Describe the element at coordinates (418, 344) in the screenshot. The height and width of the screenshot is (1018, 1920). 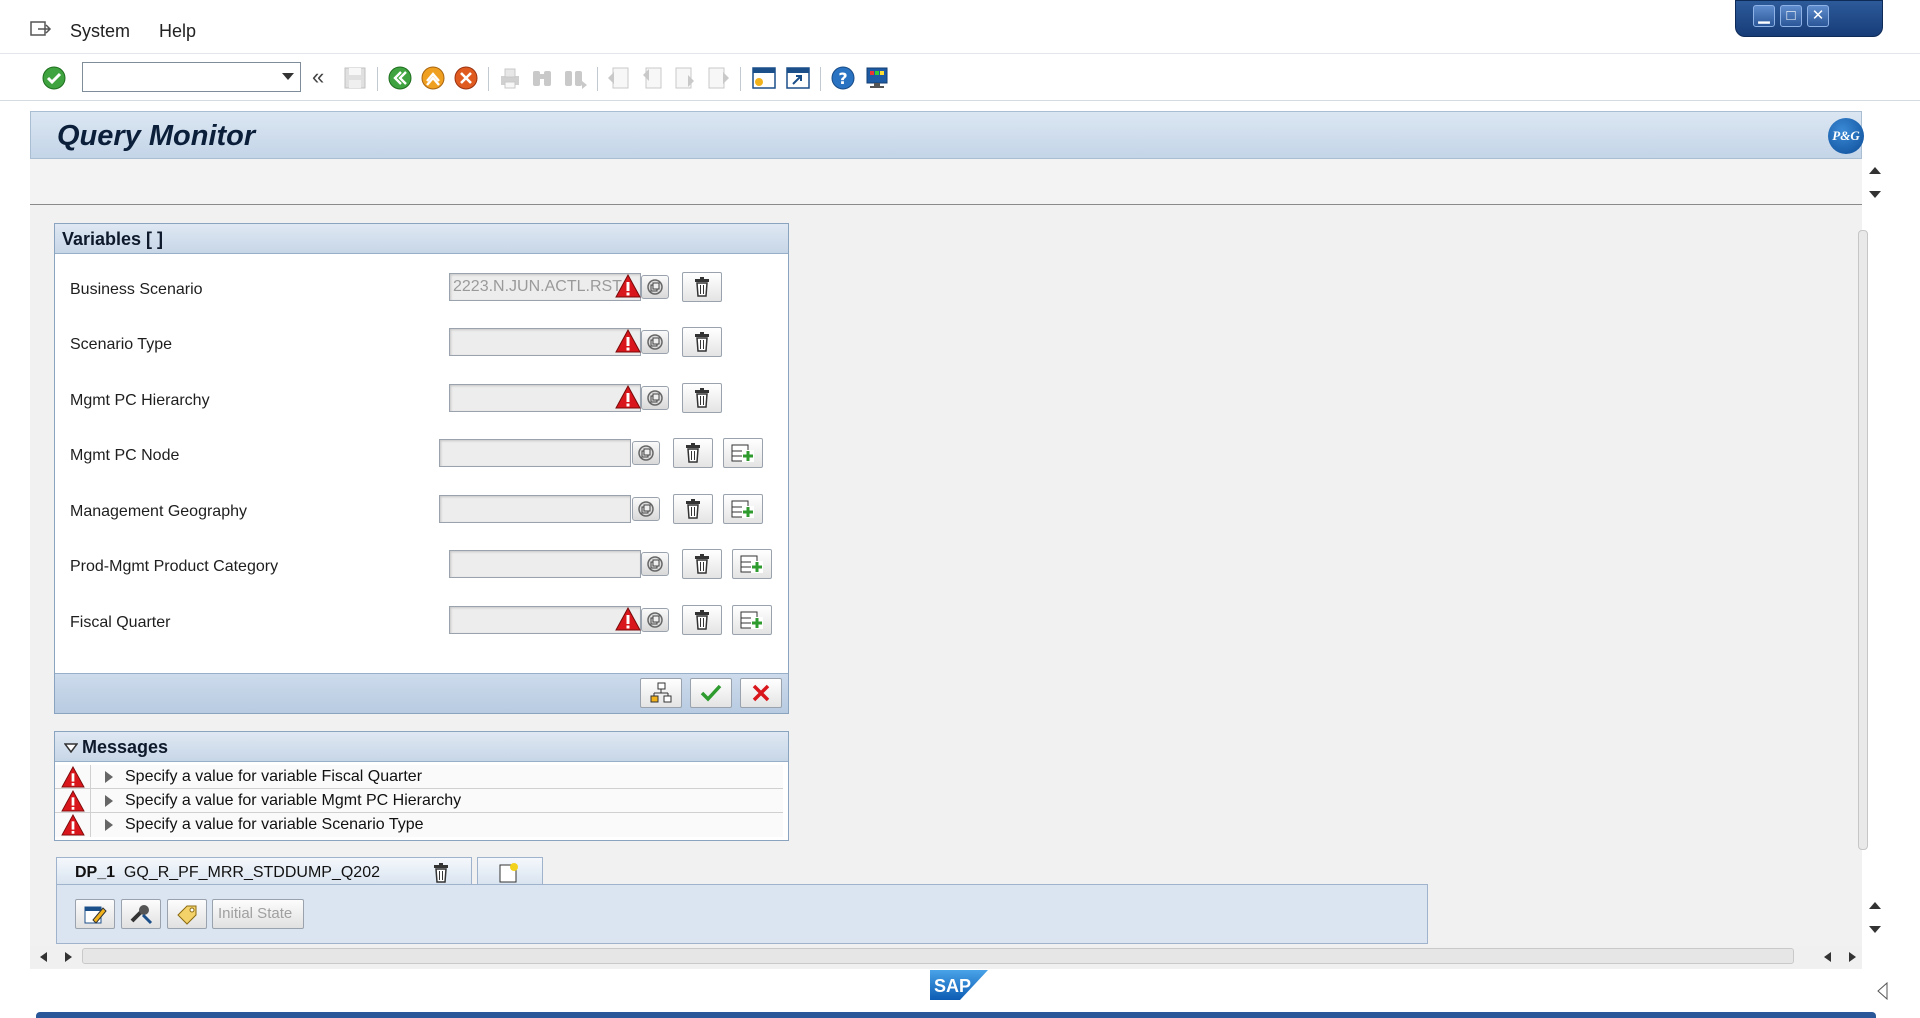
I see `variable-row-scenario-type: Scenario Type` at that location.